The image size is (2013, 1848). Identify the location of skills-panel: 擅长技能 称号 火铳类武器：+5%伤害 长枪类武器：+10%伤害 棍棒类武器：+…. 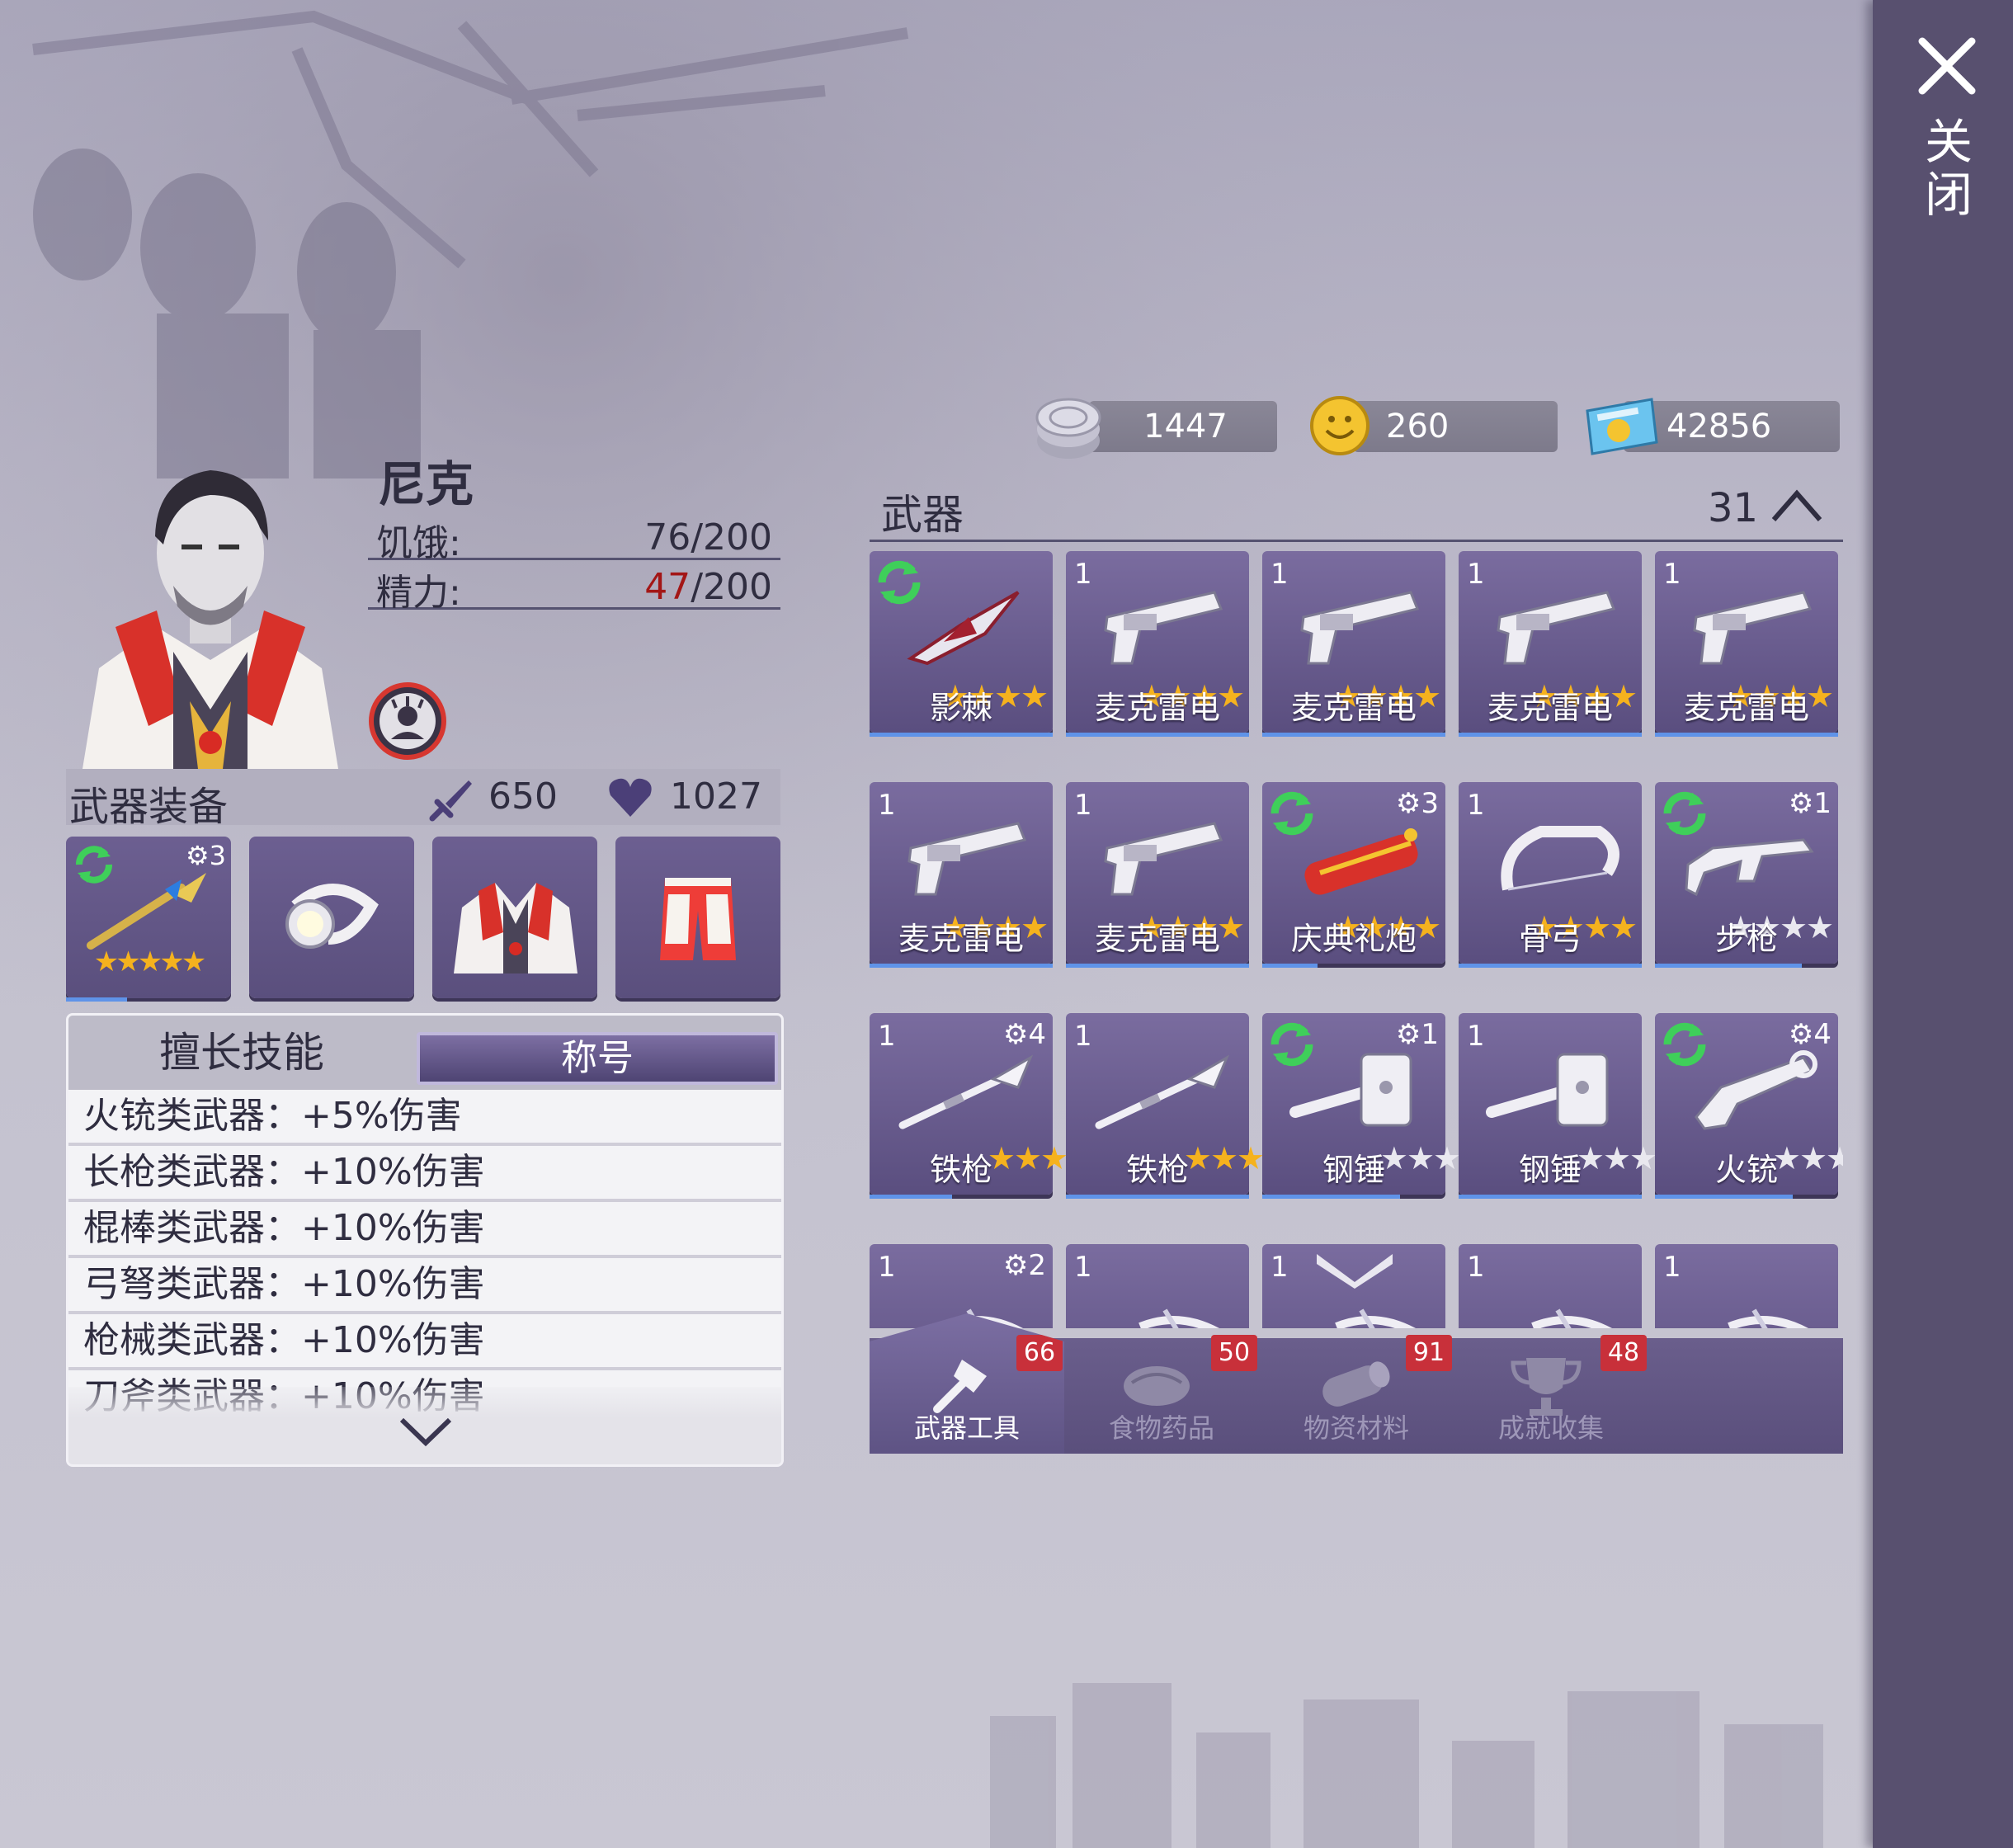
(425, 1240).